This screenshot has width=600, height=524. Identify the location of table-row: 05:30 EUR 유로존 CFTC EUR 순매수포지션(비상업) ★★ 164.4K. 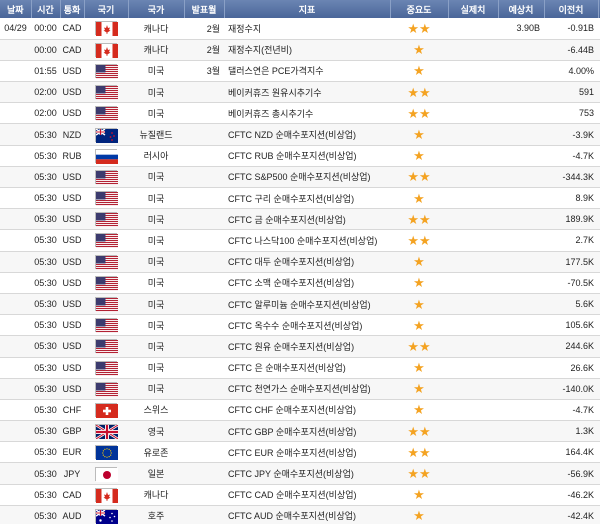
(300, 452).